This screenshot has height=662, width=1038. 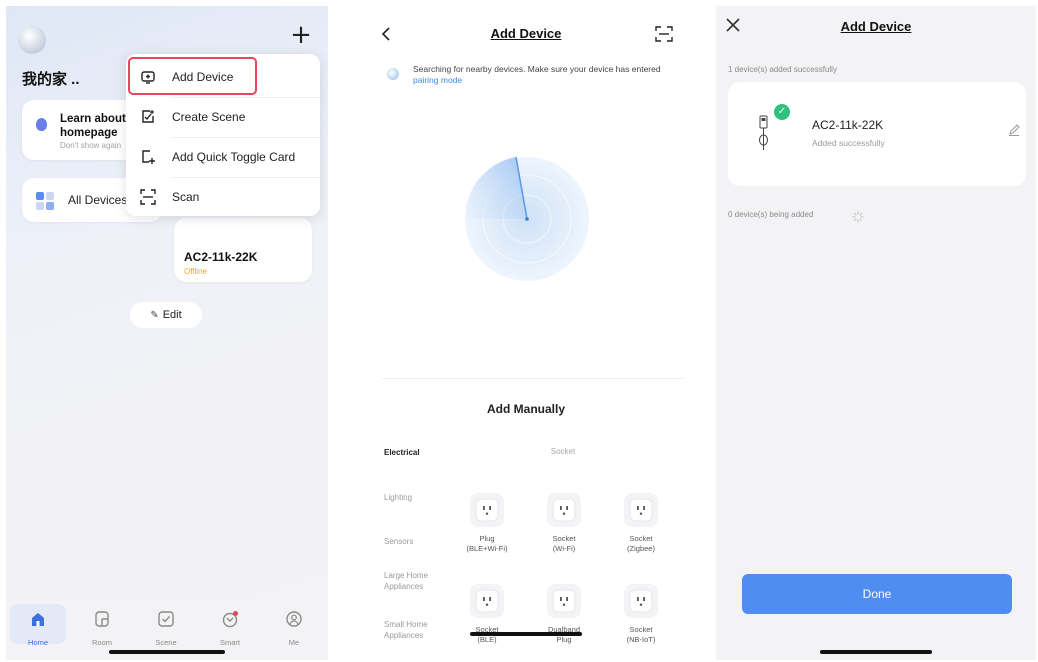 What do you see at coordinates (192, 76) in the screenshot?
I see `highlight-box` at bounding box center [192, 76].